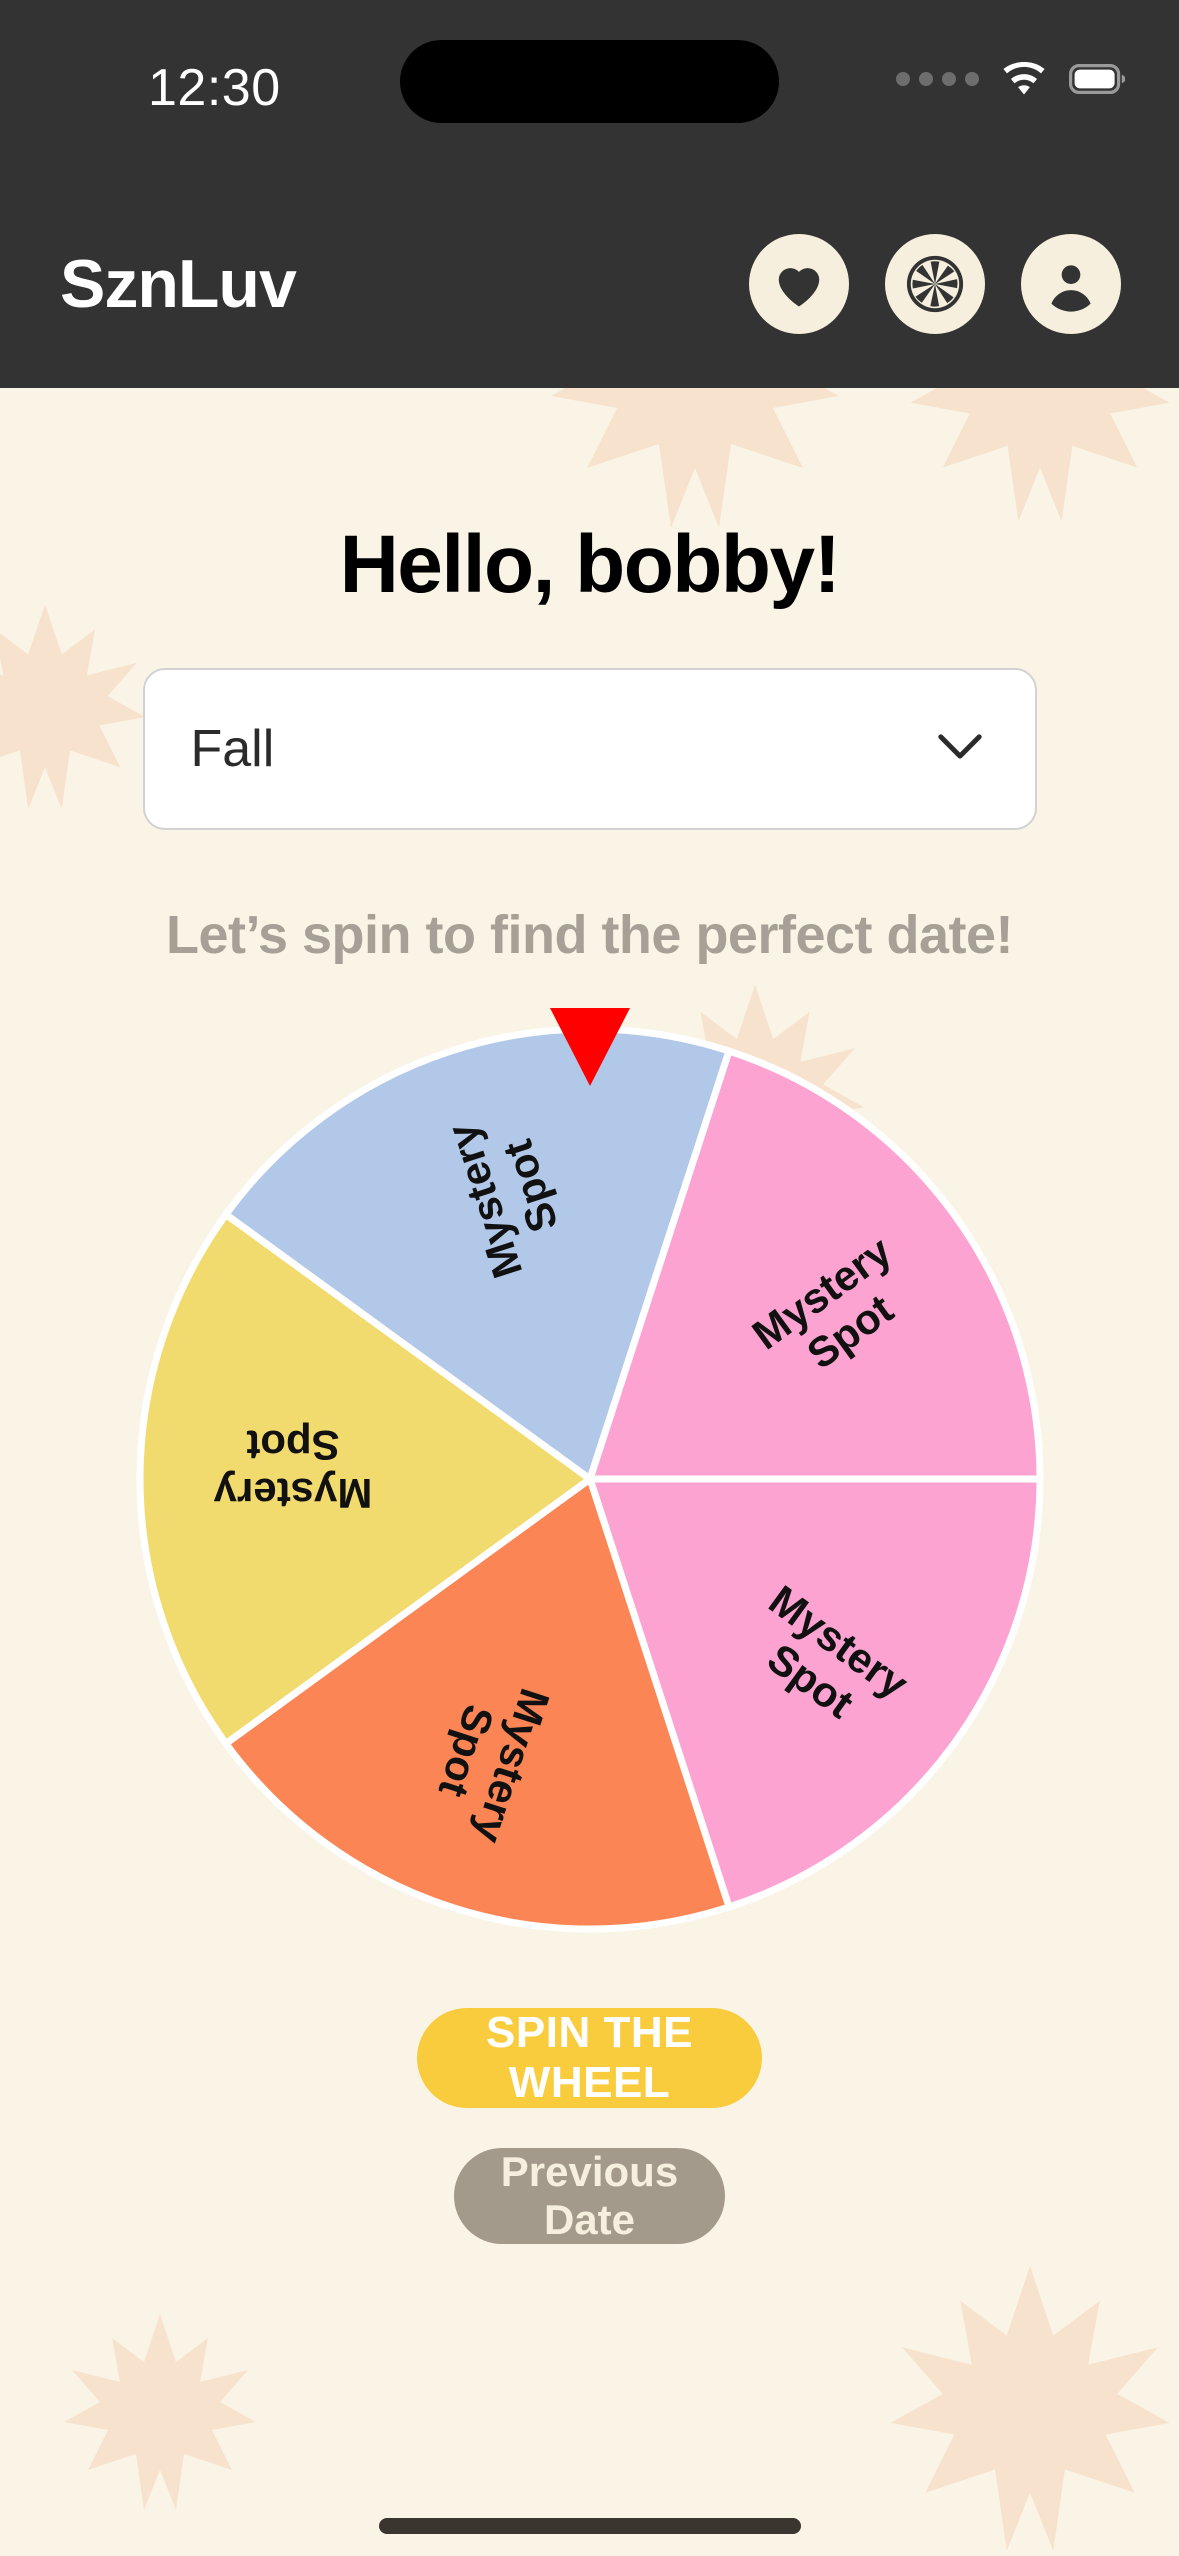 The width and height of the screenshot is (1179, 2556). What do you see at coordinates (589, 2526) in the screenshot?
I see `home-indicator` at bounding box center [589, 2526].